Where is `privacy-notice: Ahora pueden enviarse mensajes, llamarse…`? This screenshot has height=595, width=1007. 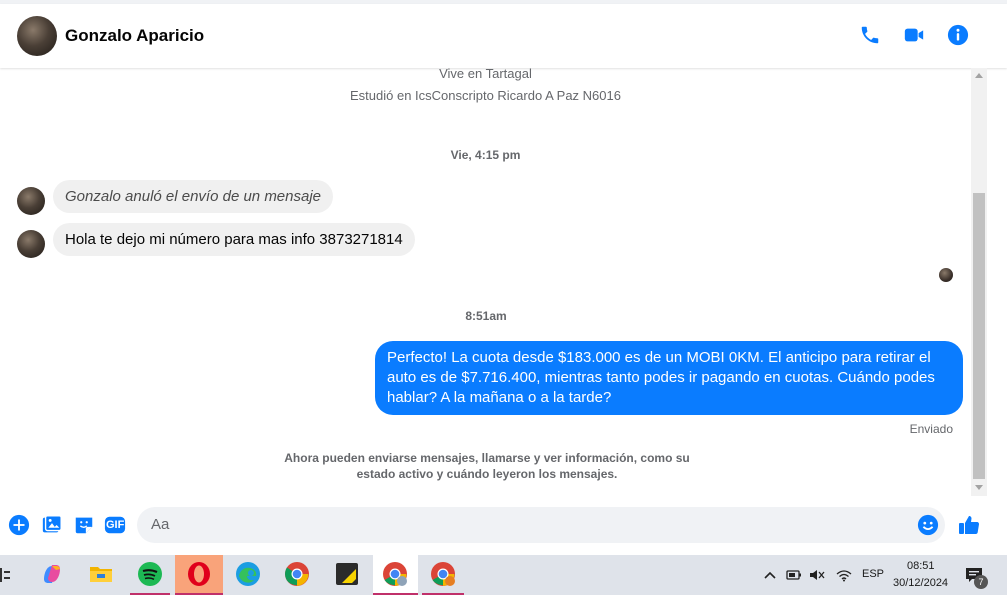 privacy-notice: Ahora pueden enviarse mensajes, llamarse… is located at coordinates (487, 466).